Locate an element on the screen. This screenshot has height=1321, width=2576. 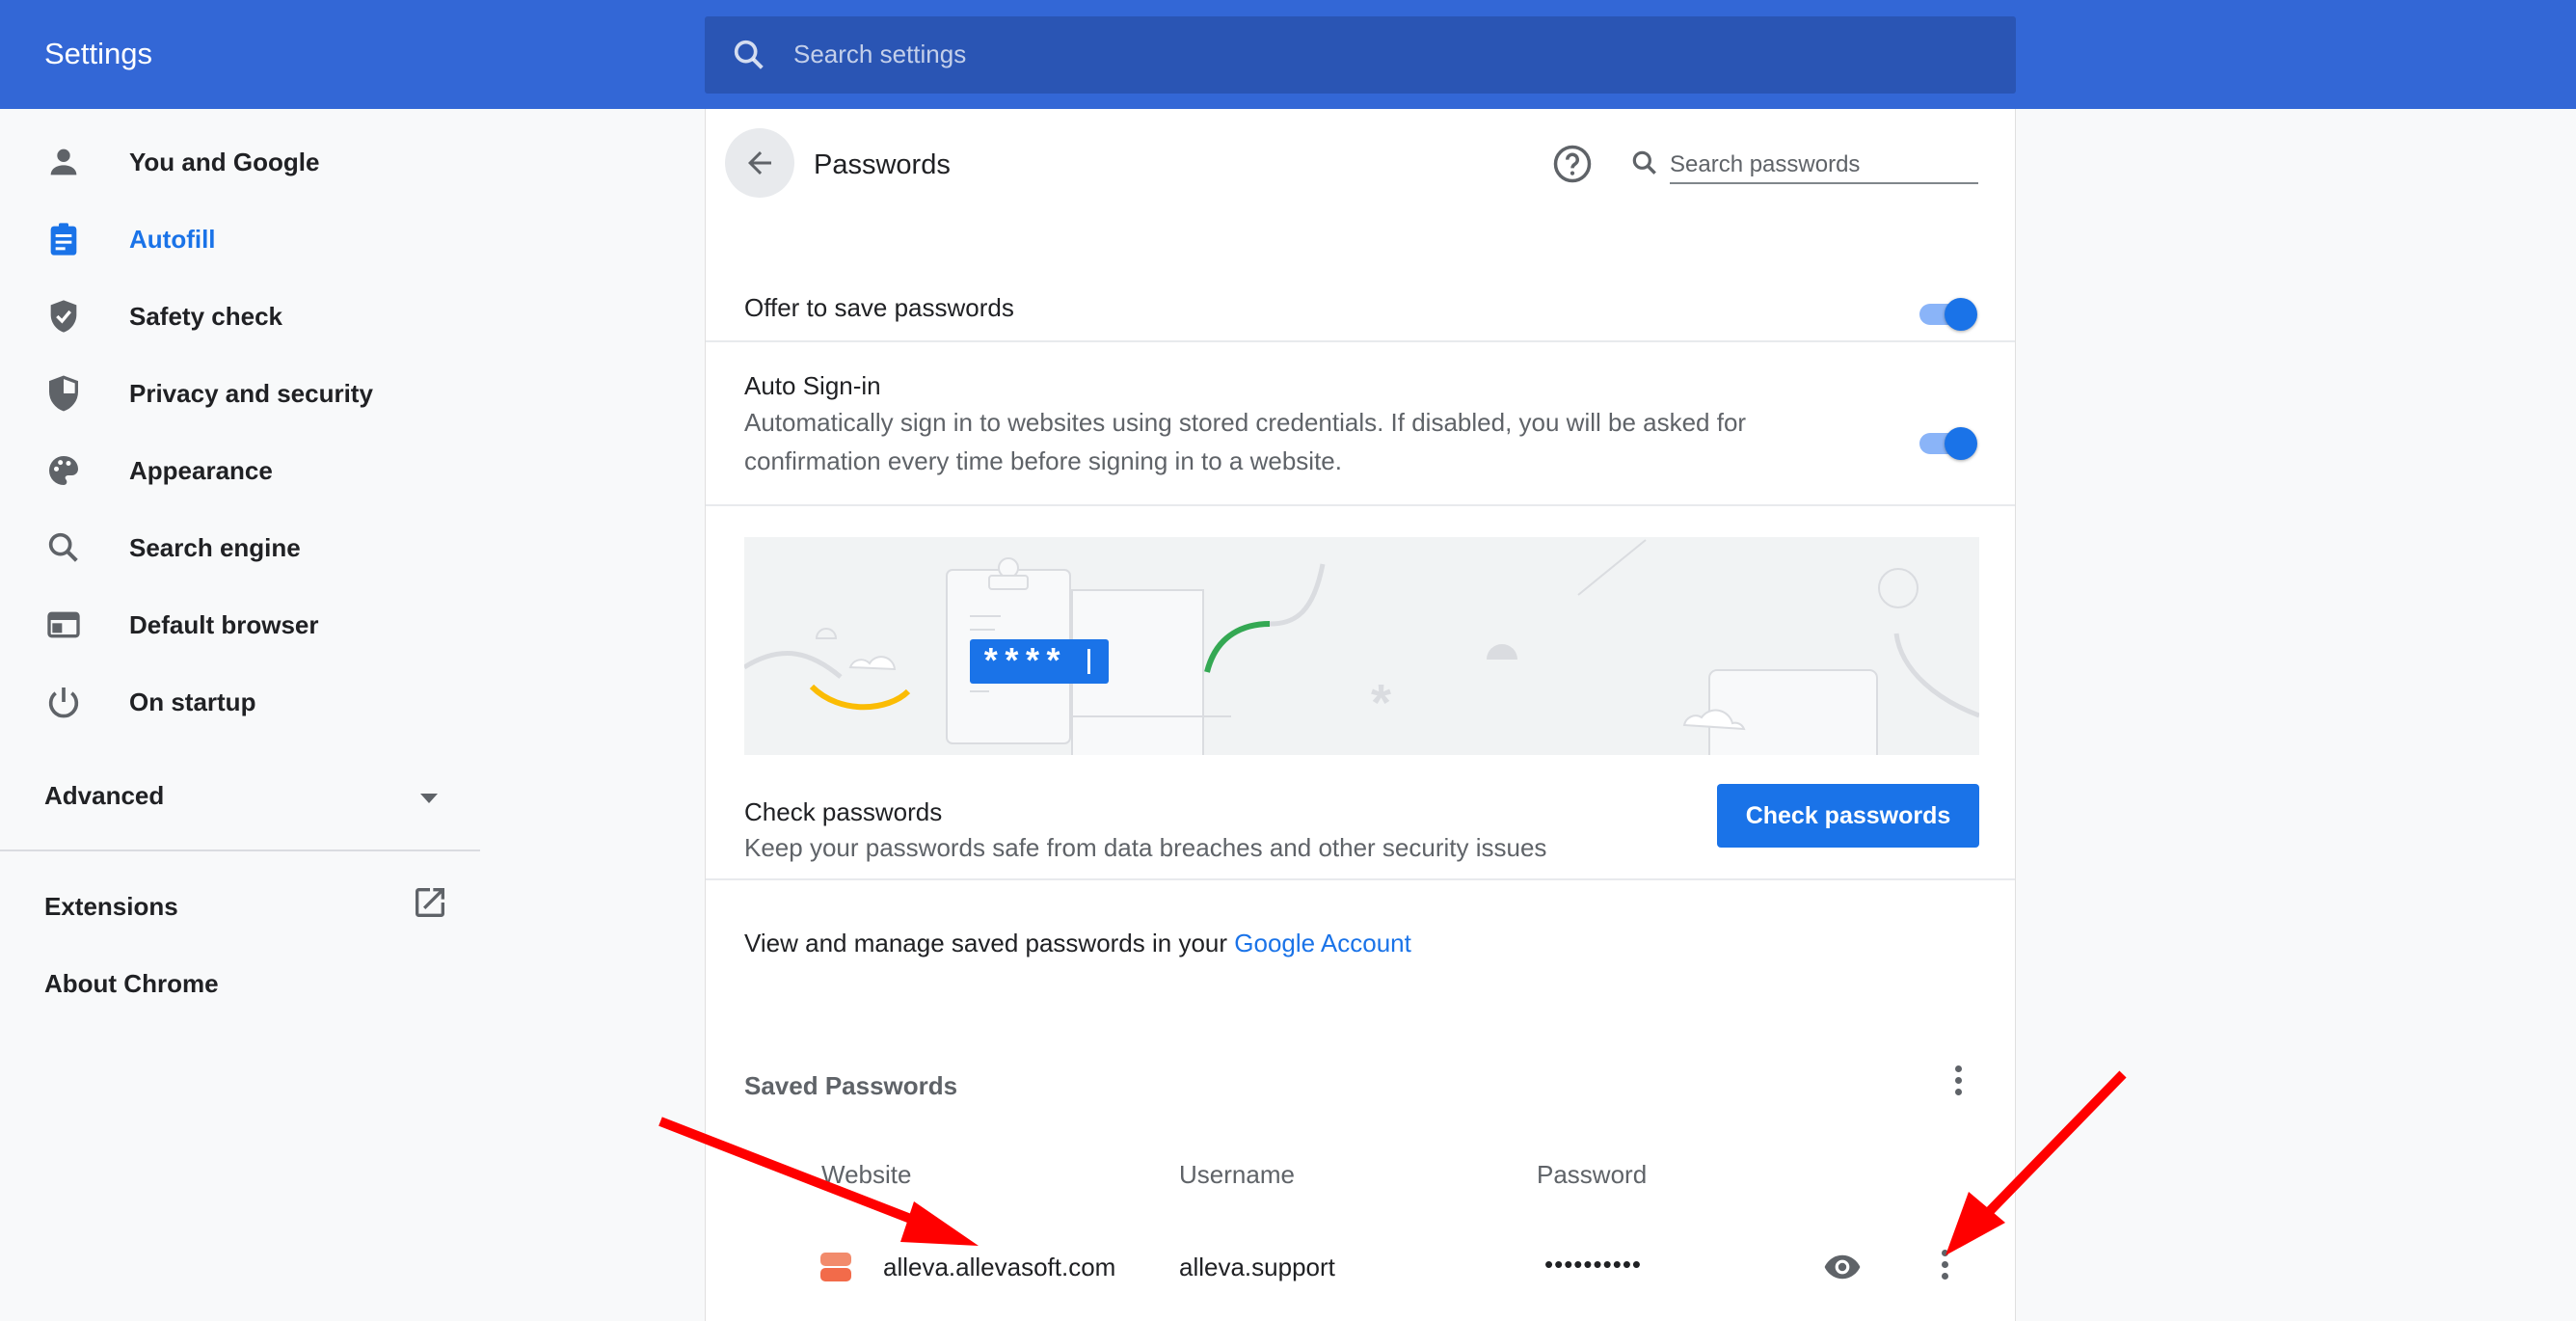
back-button is located at coordinates (760, 163).